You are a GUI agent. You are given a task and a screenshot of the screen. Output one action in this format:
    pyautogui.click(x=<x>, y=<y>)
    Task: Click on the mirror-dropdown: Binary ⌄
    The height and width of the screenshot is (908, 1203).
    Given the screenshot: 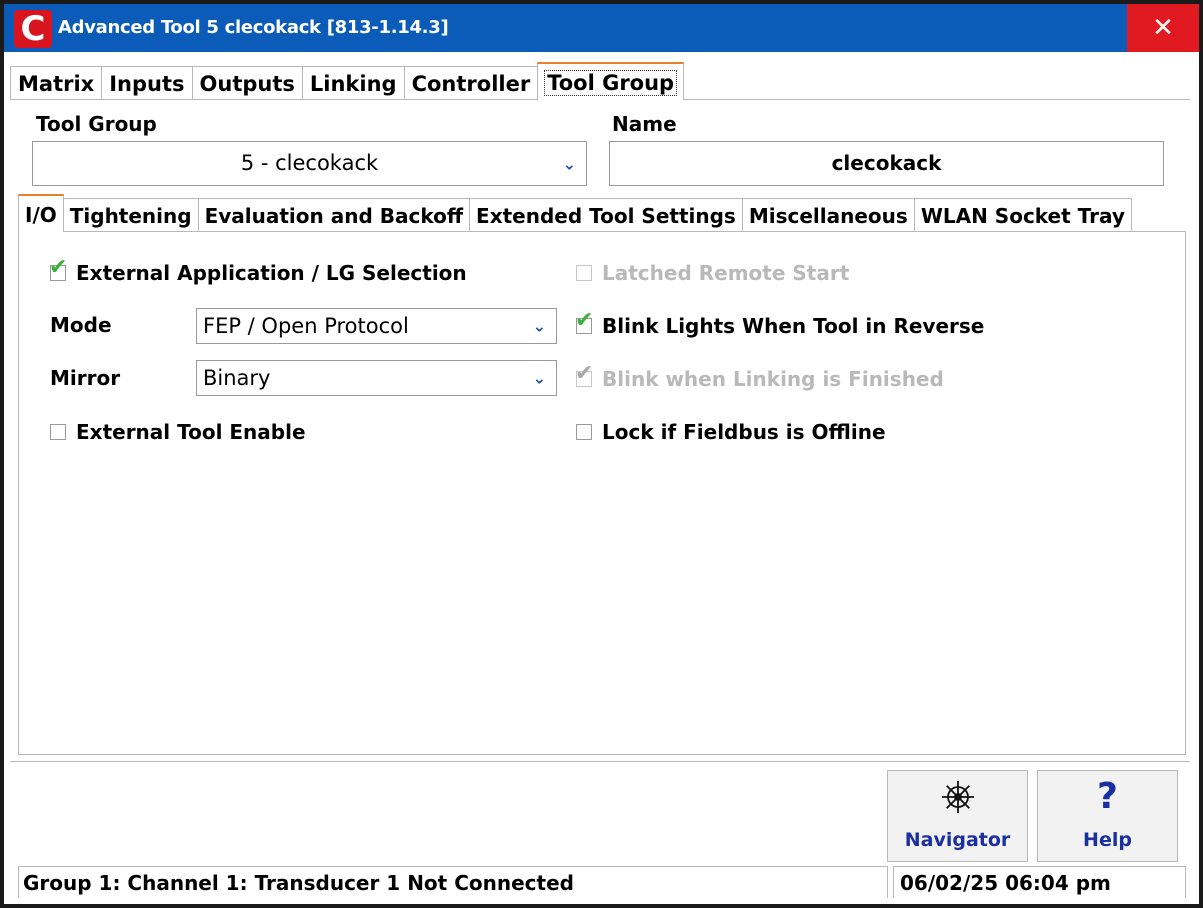 What is the action you would take?
    pyautogui.click(x=376, y=378)
    